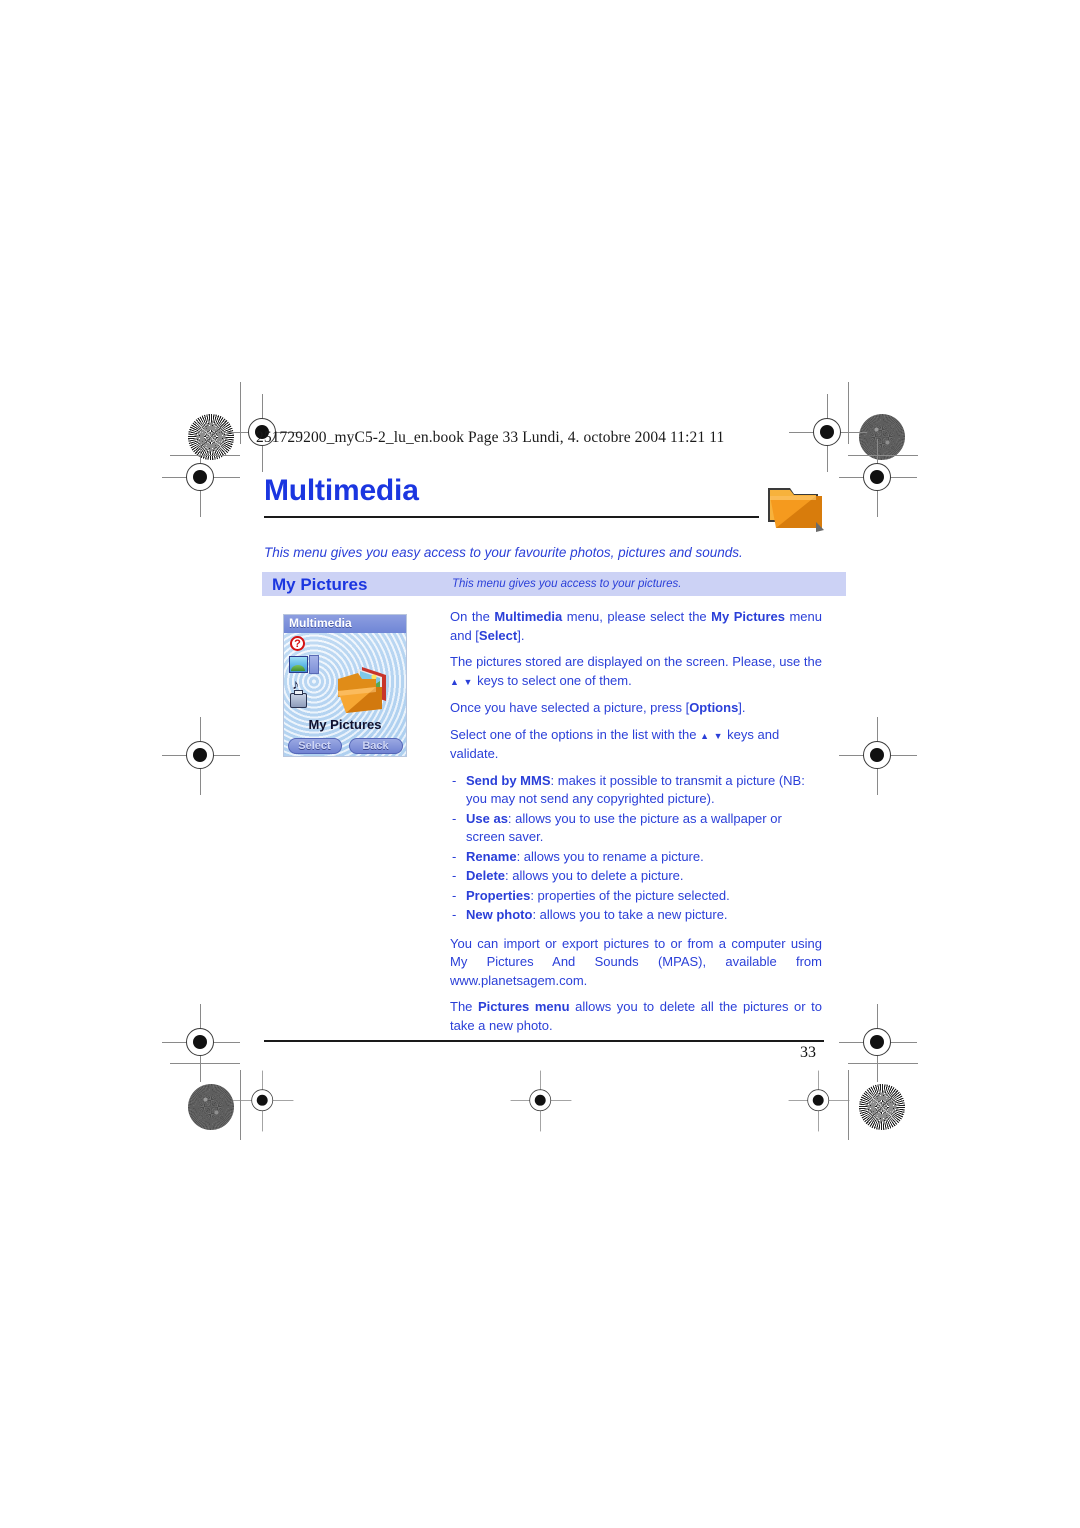 The height and width of the screenshot is (1528, 1080). I want to click on open-folder-photos-icon, so click(366, 689).